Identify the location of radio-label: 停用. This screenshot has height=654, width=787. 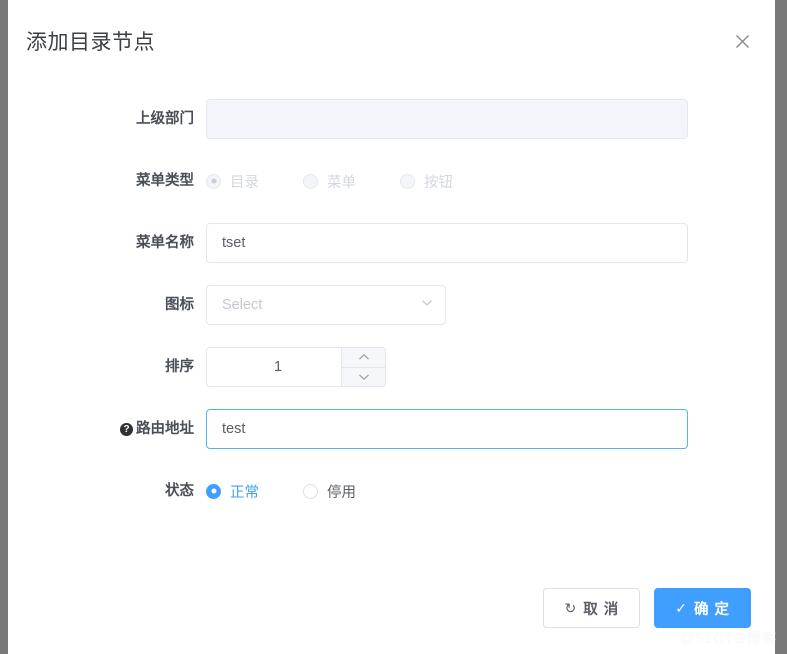
(341, 492).